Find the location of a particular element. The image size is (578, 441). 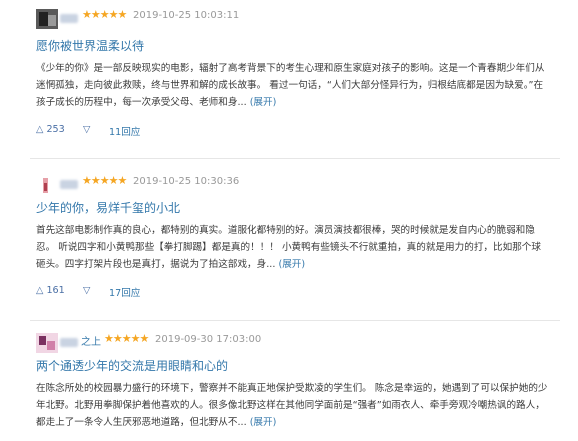

review-header: ★★★★★ 2019-10-25 10:30:36 is located at coordinates (289, 185).